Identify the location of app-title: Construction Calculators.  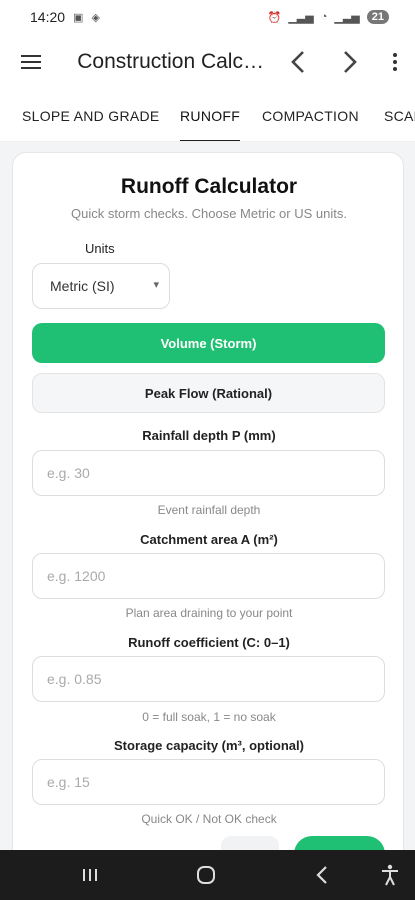
(175, 61).